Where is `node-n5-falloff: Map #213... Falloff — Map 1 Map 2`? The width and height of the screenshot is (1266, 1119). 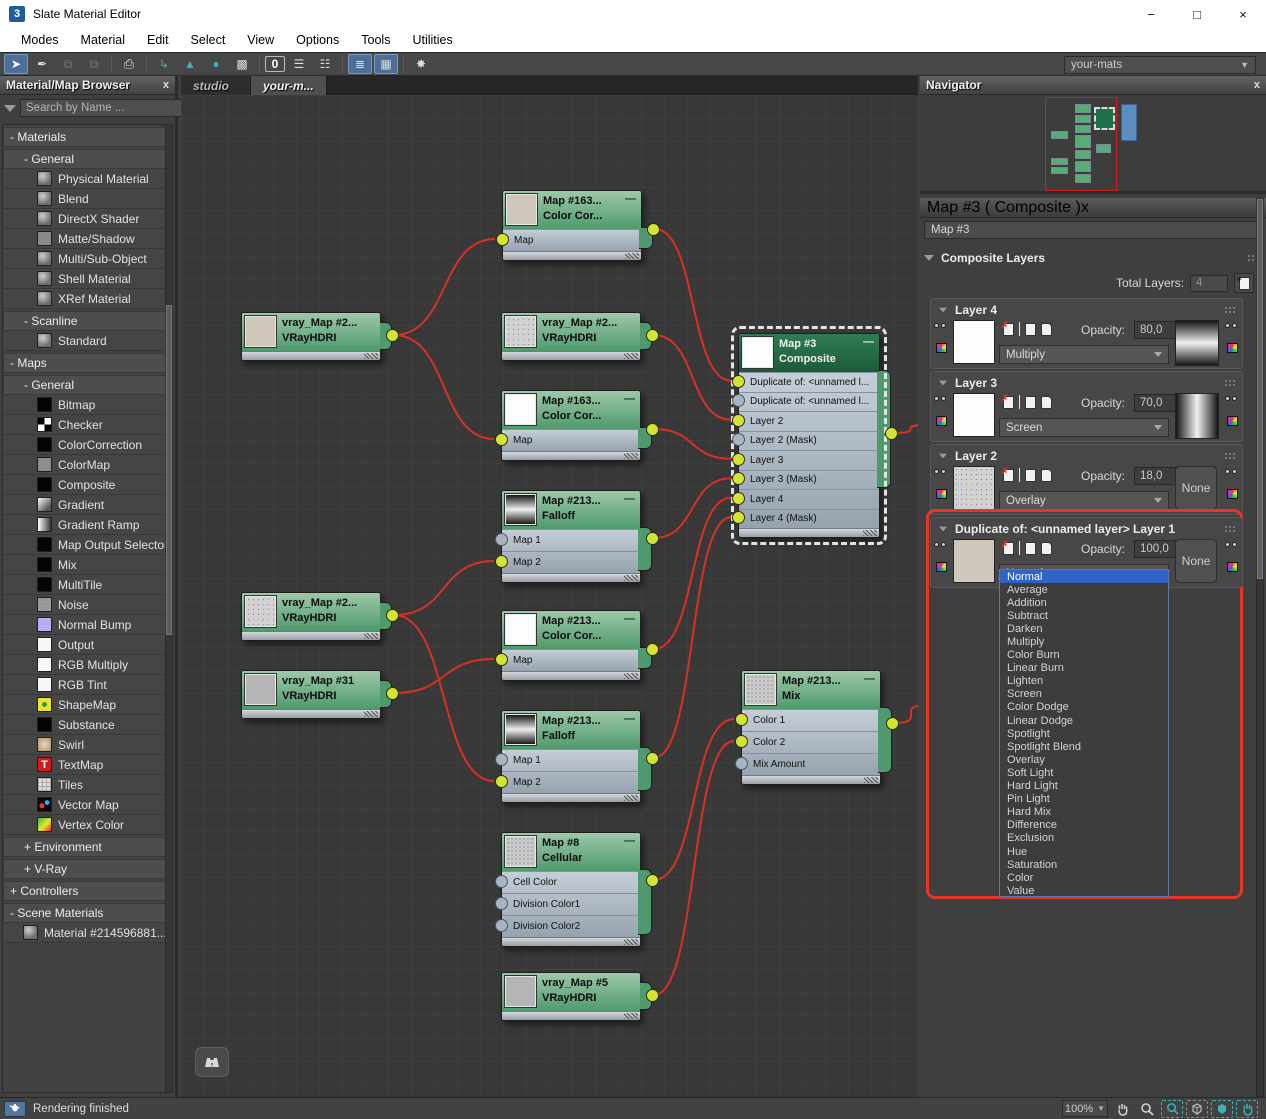 node-n5-falloff: Map #213... Falloff — Map 1 Map 2 is located at coordinates (577, 536).